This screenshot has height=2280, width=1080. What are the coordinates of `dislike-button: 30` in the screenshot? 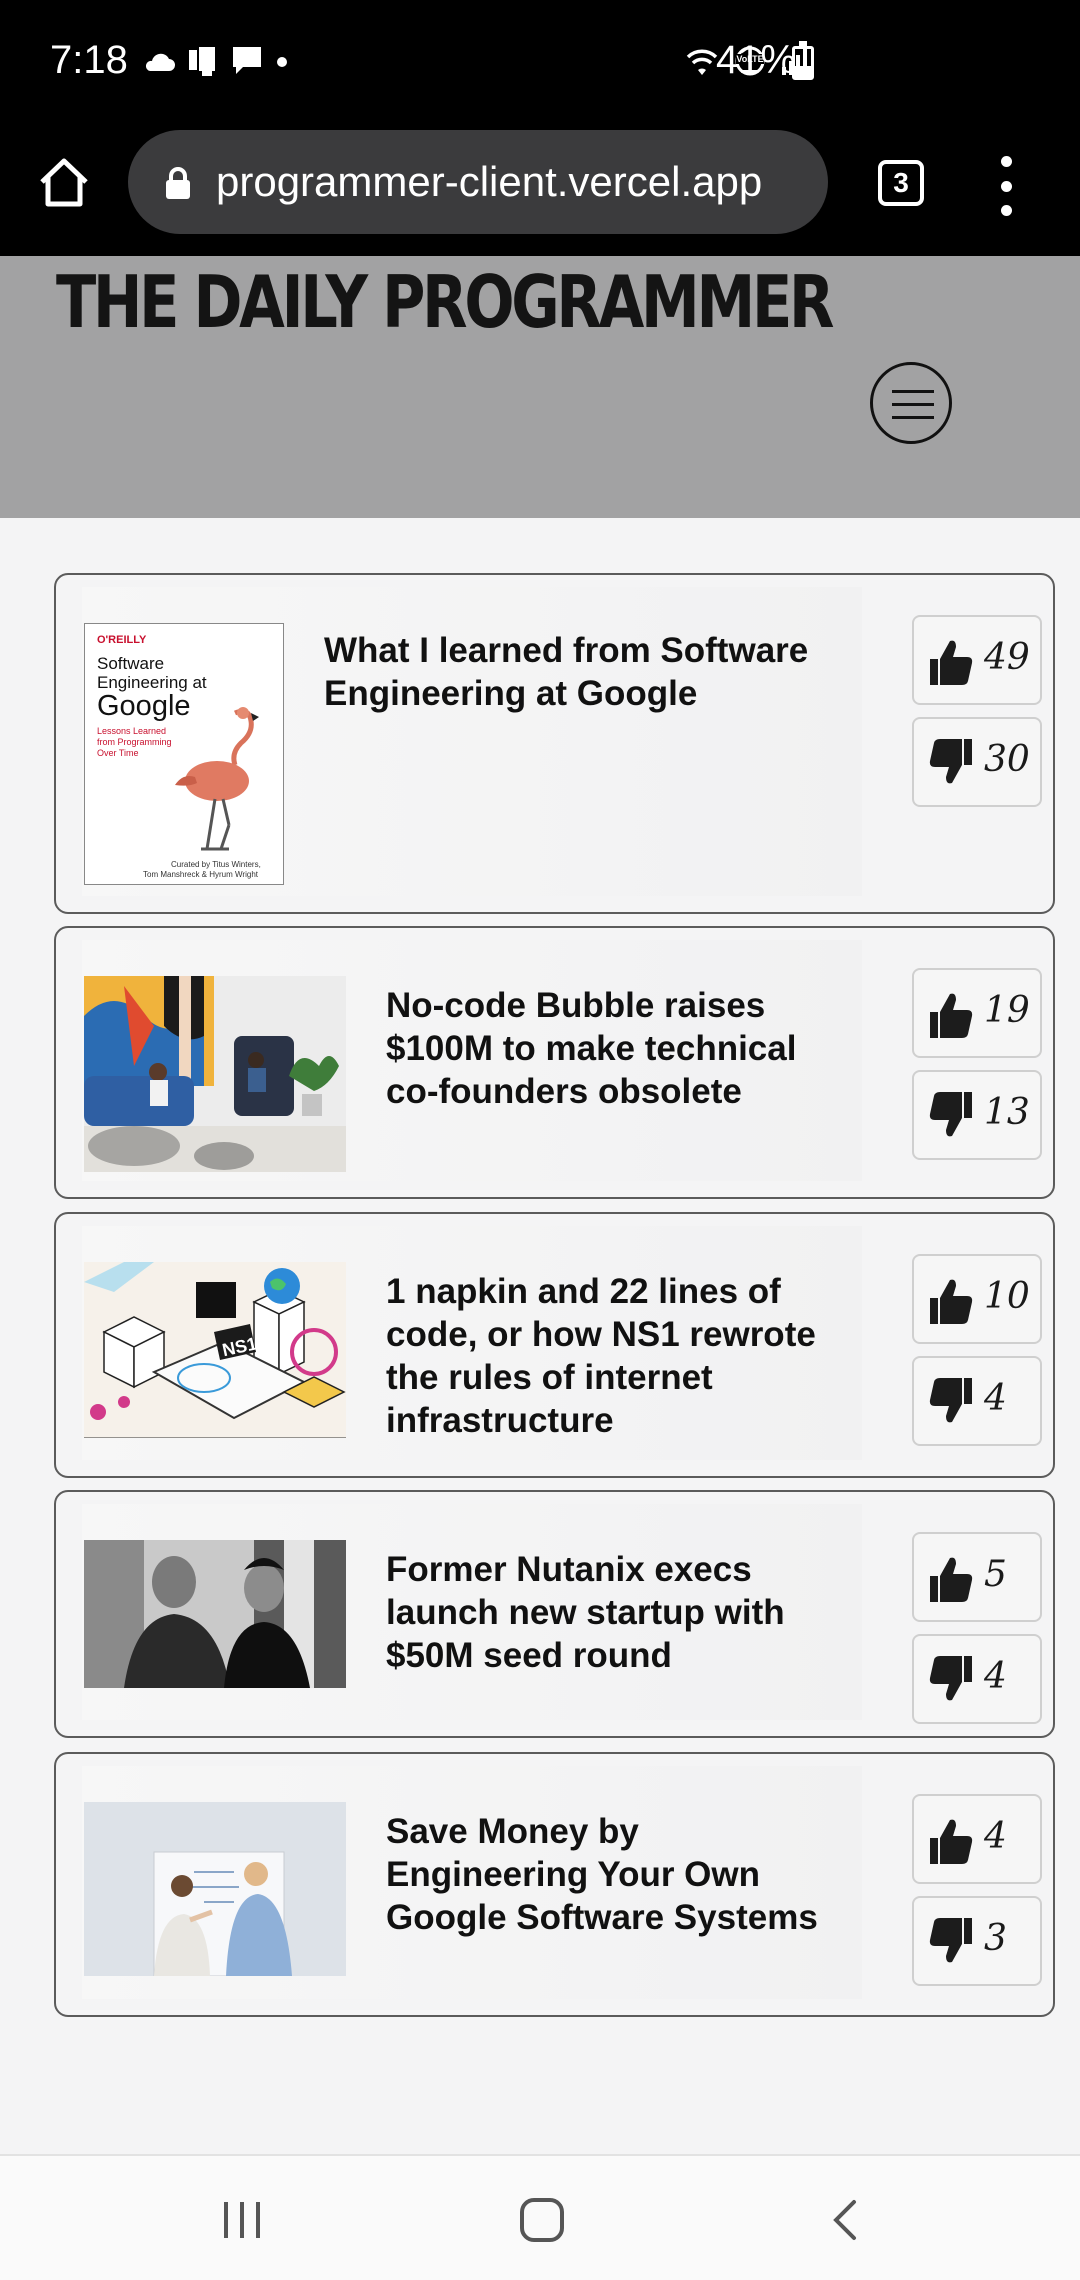 It's located at (977, 762).